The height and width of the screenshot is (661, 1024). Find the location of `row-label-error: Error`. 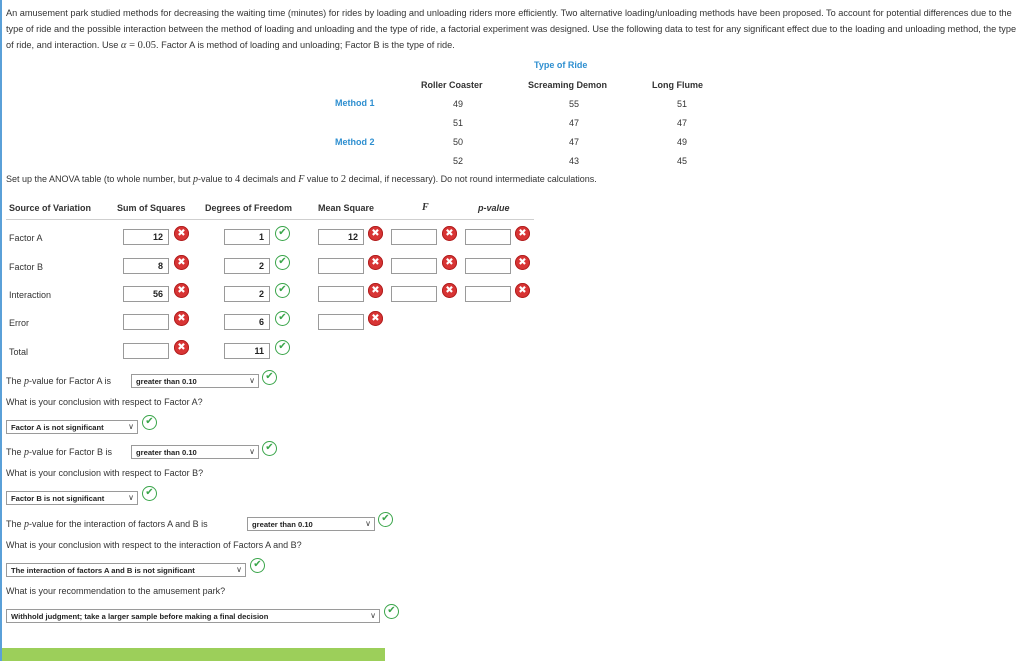

row-label-error: Error is located at coordinates (19, 323).